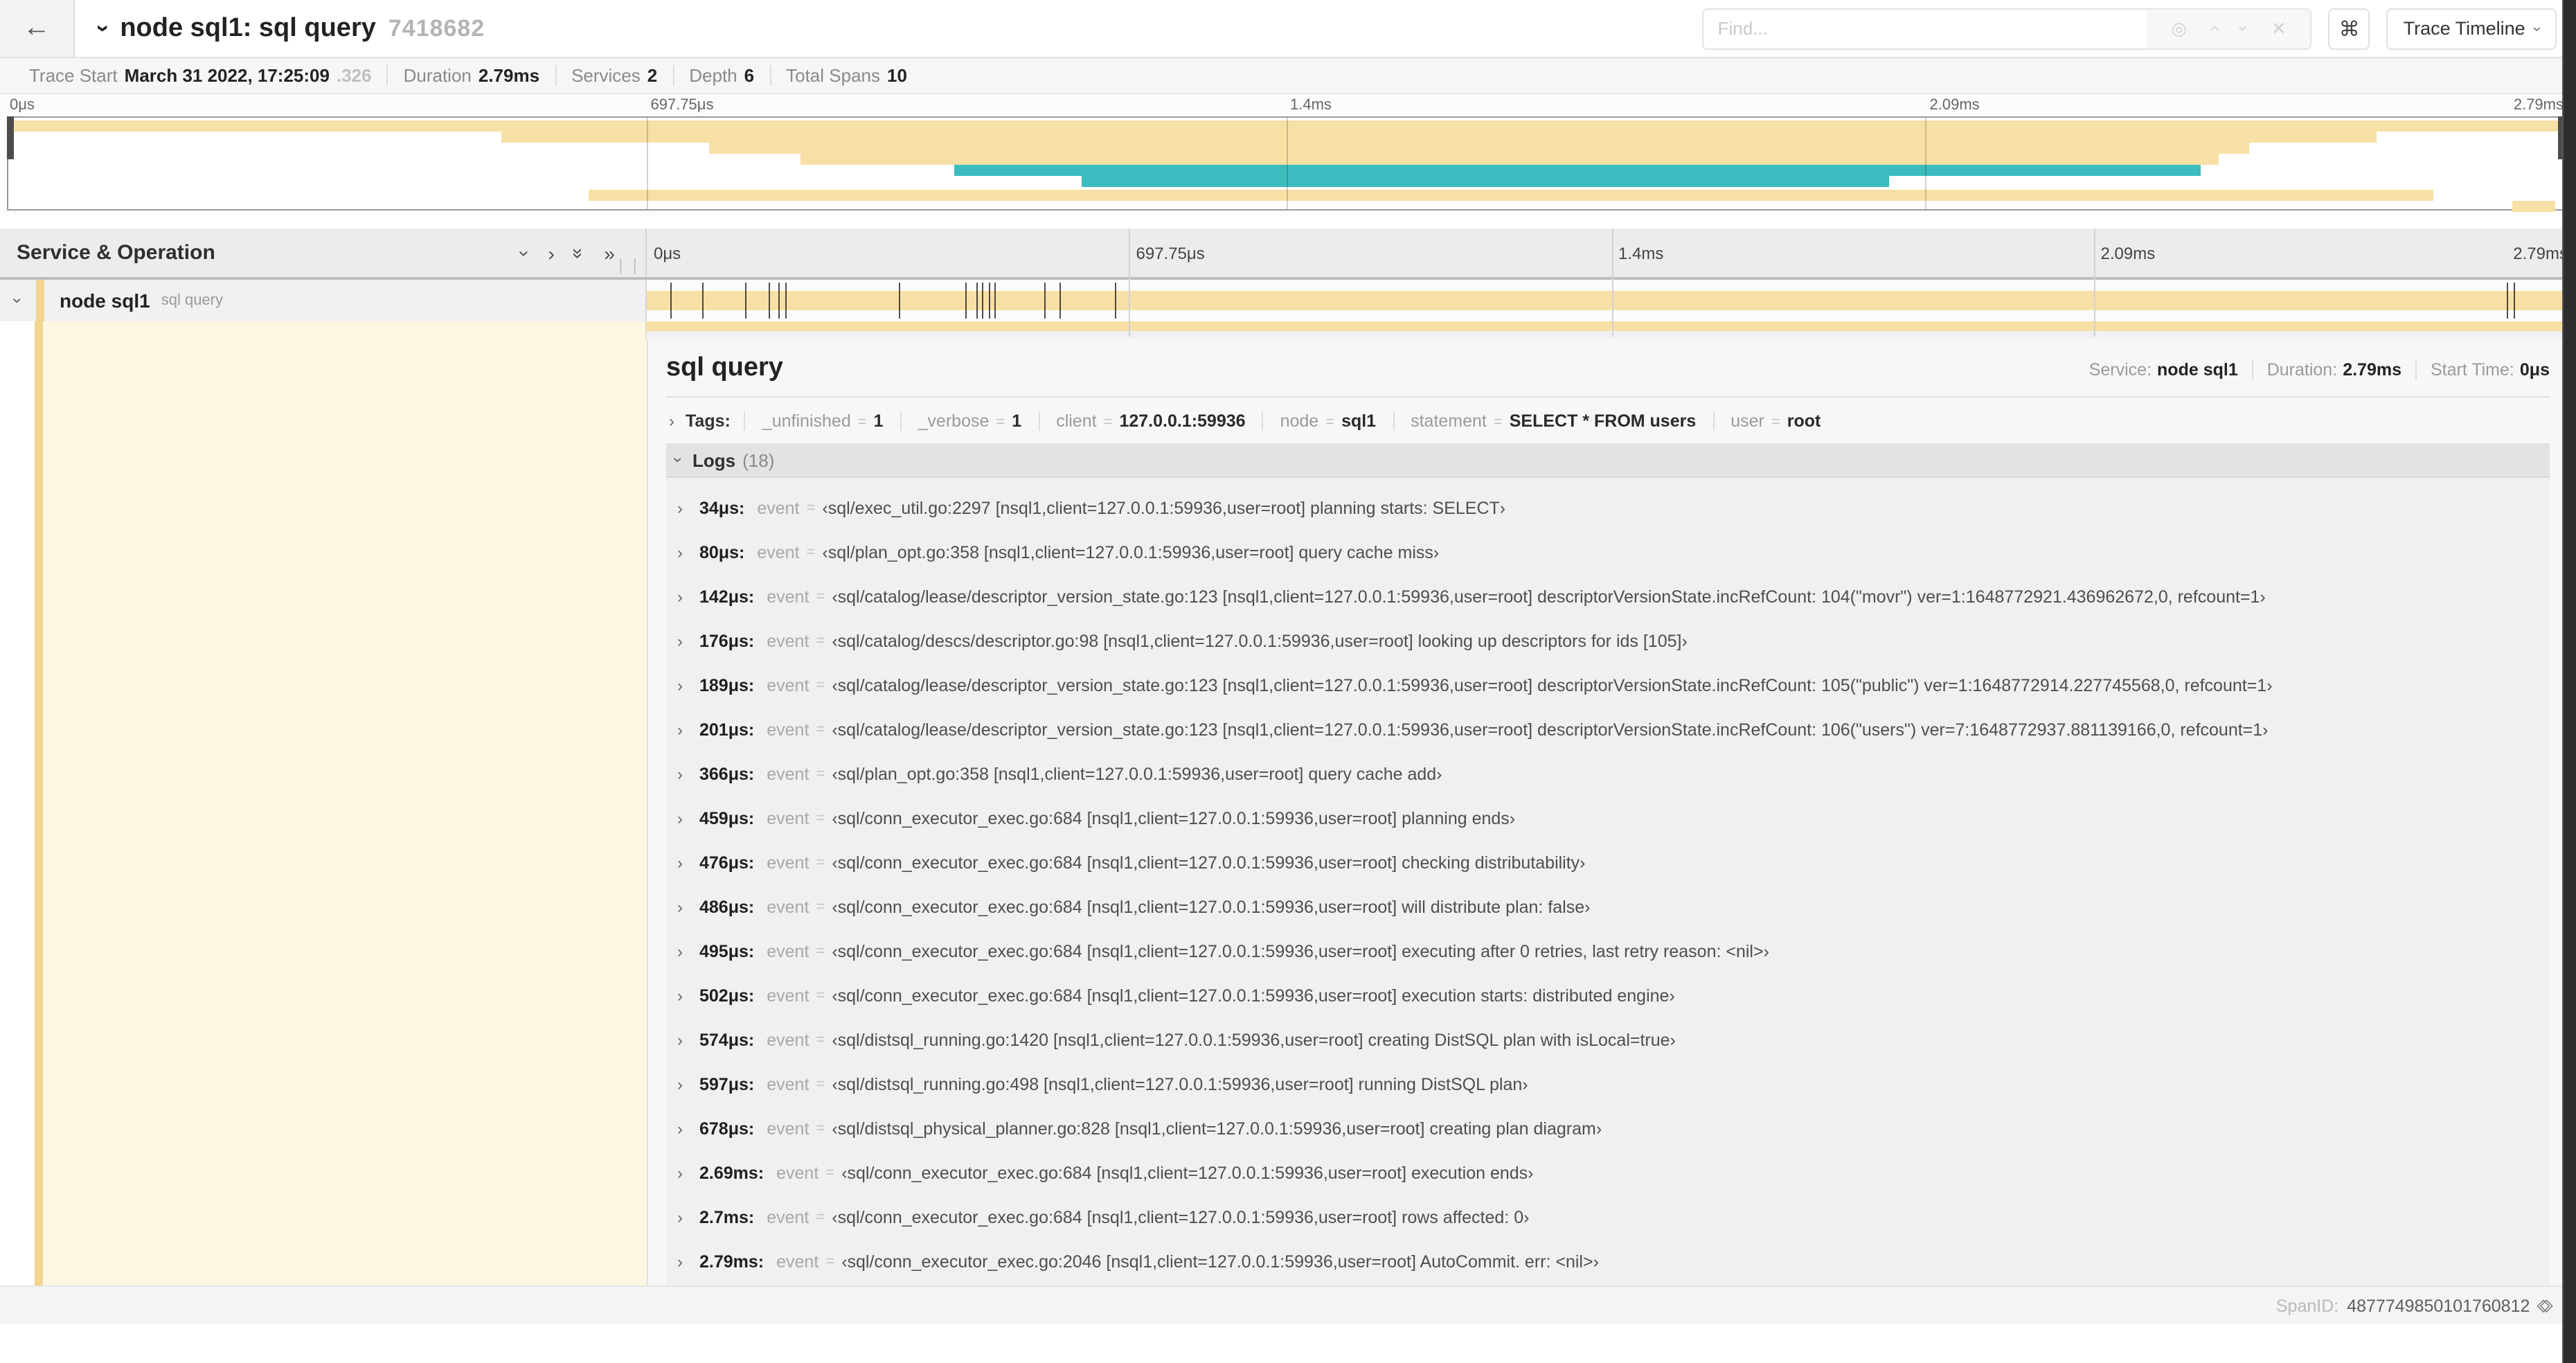  I want to click on minimap-canvas, so click(1286, 164).